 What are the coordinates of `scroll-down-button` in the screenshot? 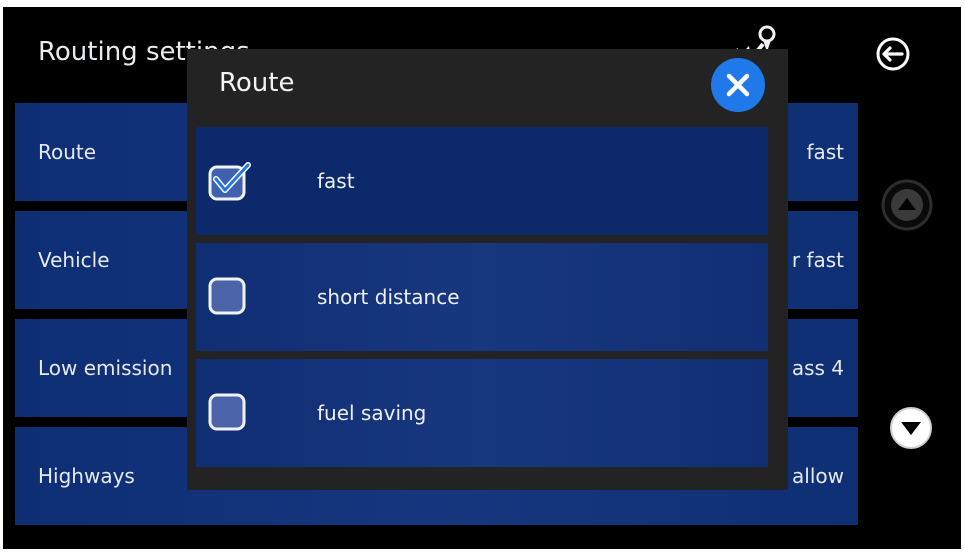 It's located at (911, 428).